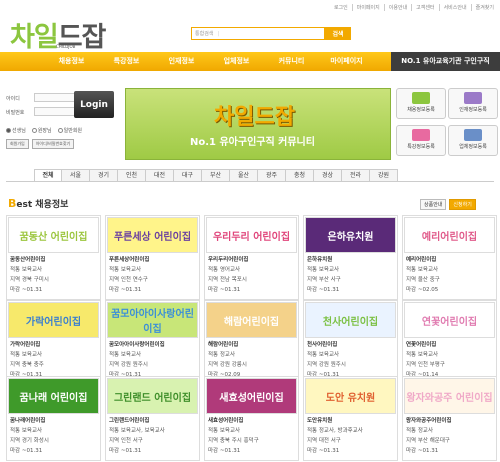  I want to click on job-card-type: 적통 보육교사, so click(224, 431).